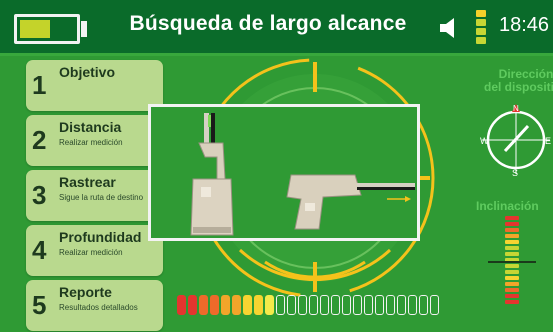  What do you see at coordinates (268, 23) in the screenshot?
I see `page-title: Búsqueda de largo alcance` at bounding box center [268, 23].